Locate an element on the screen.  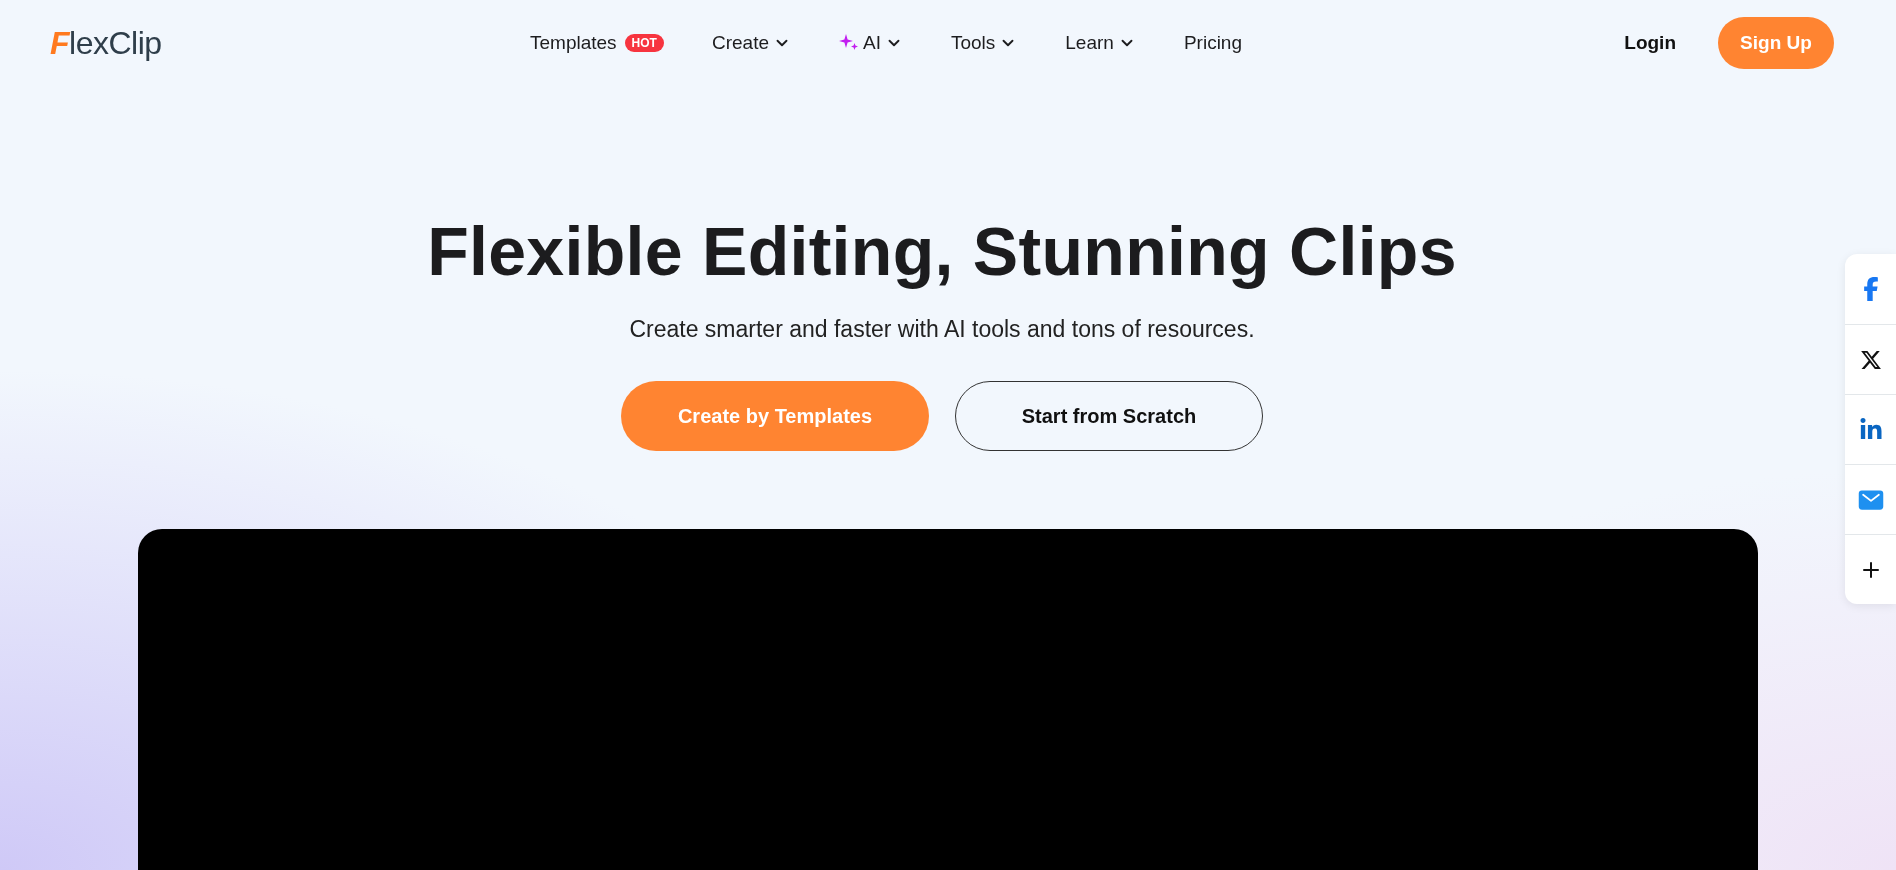
hot-badge: HOT is located at coordinates (644, 43).